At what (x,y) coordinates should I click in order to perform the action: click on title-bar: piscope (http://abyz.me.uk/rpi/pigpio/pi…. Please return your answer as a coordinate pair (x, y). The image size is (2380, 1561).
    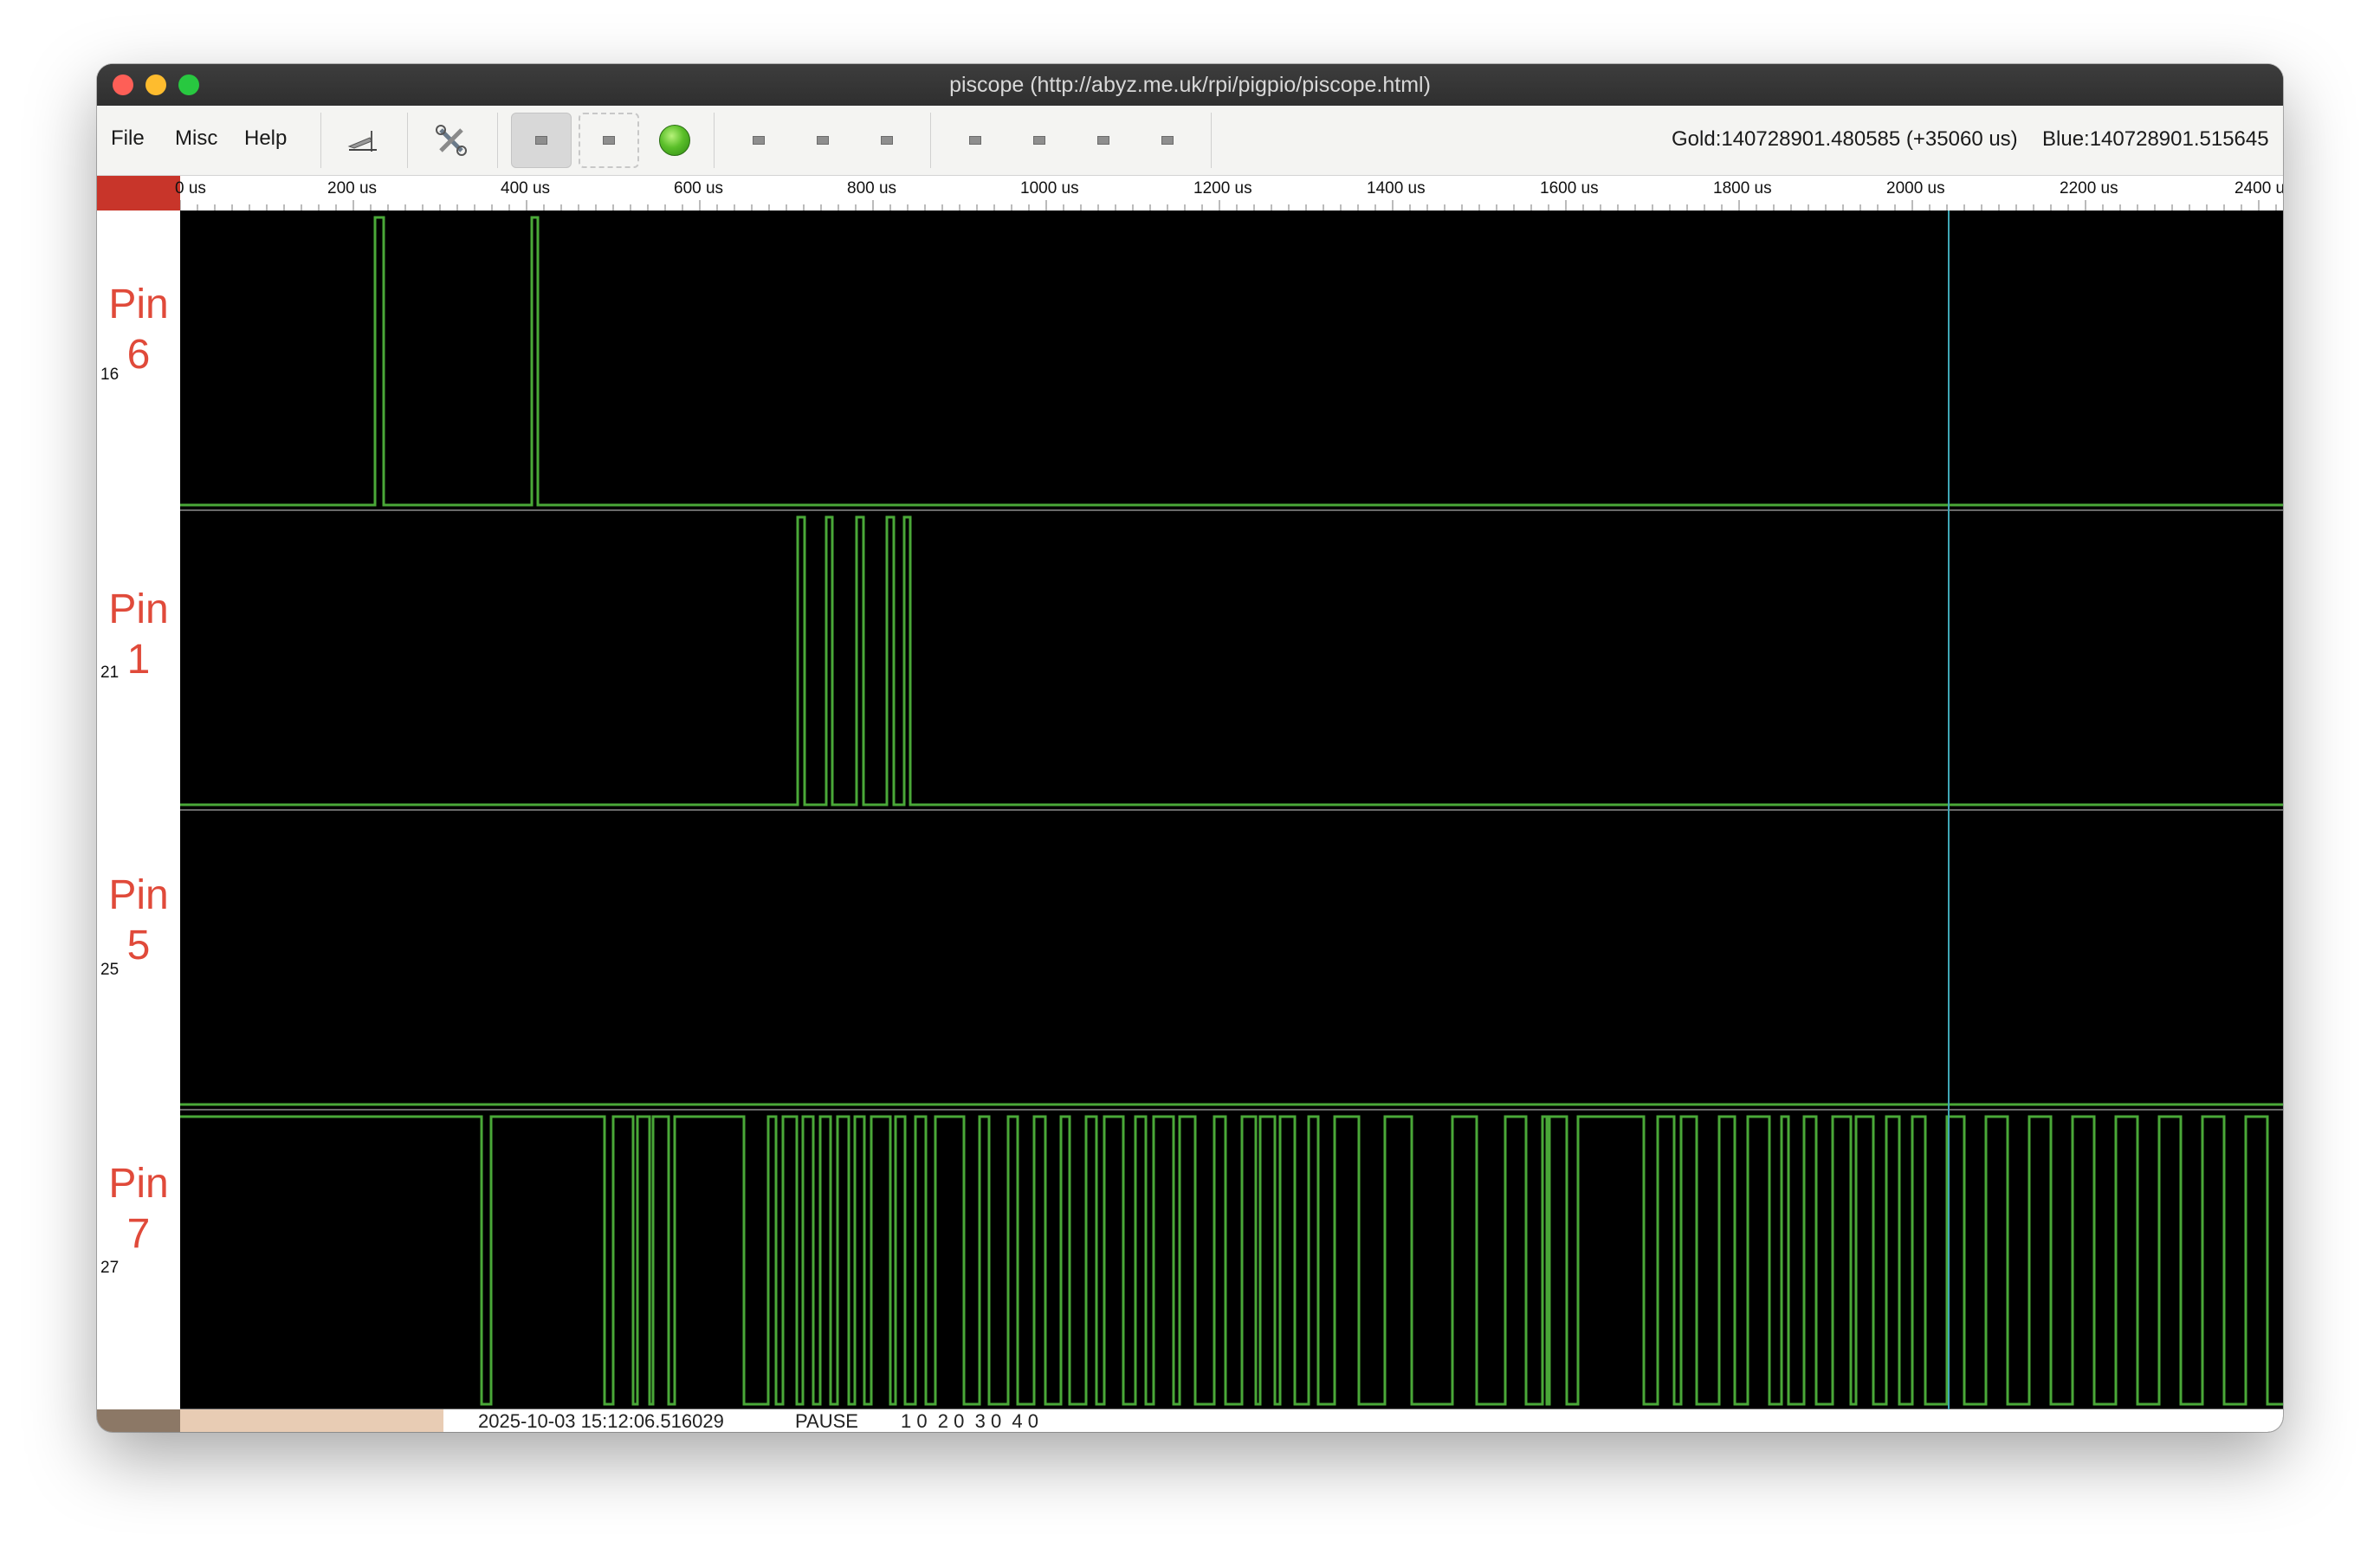
    Looking at the image, I should click on (1190, 86).